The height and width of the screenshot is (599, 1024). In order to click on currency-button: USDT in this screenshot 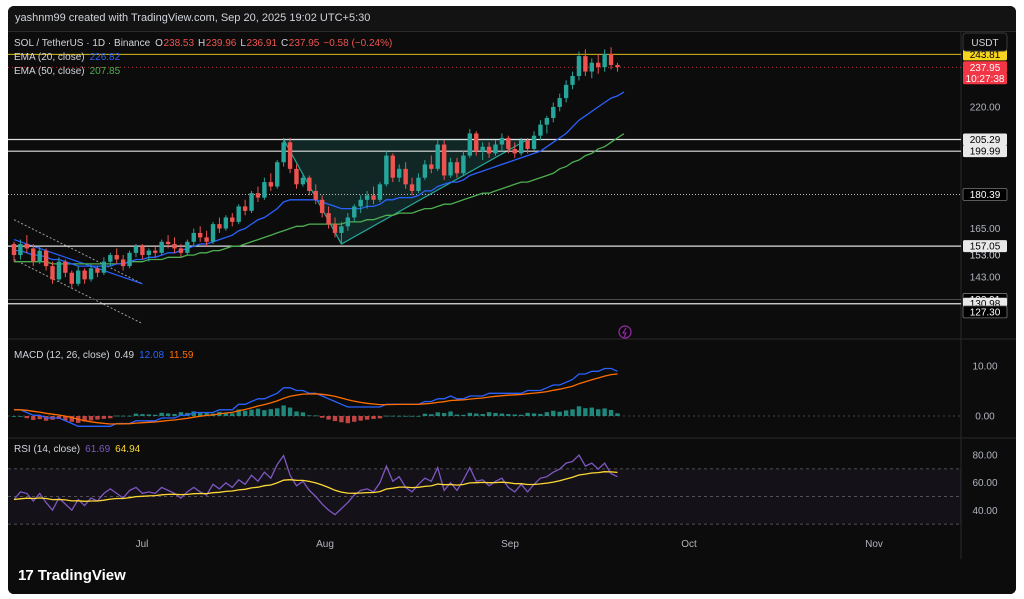, I will do `click(985, 42)`.